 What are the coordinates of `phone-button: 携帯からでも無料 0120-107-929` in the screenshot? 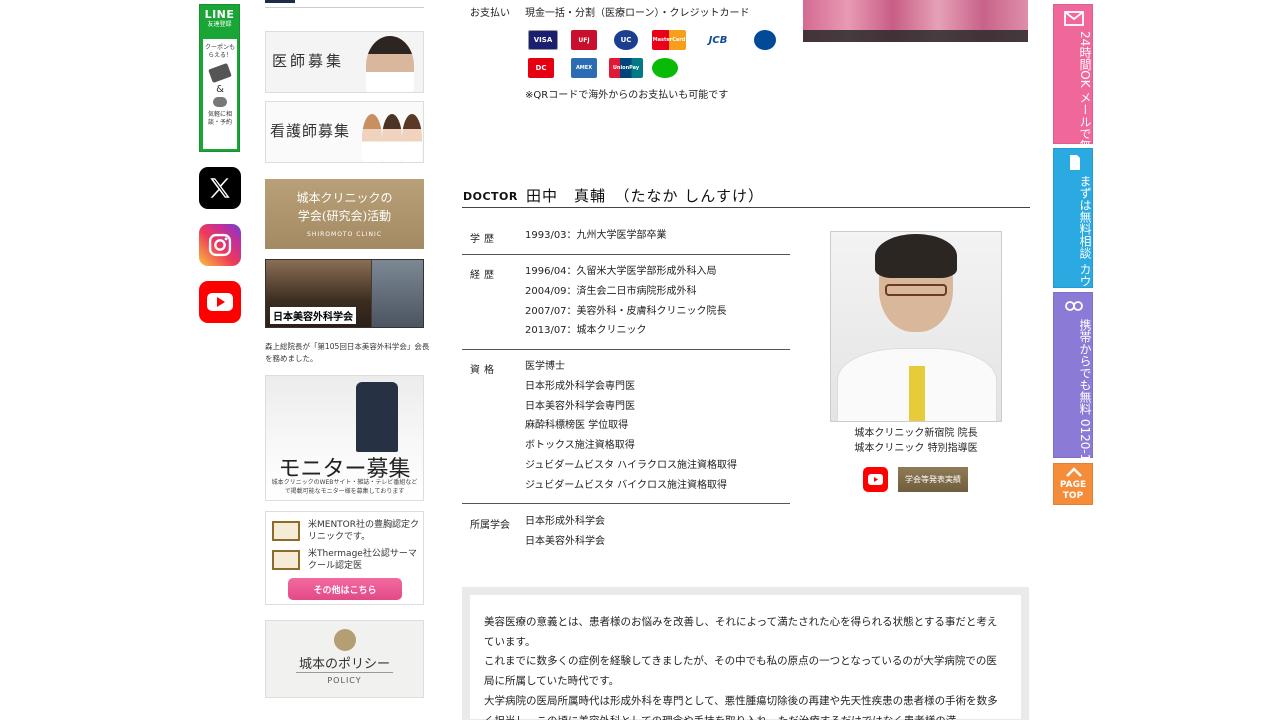 It's located at (1073, 398).